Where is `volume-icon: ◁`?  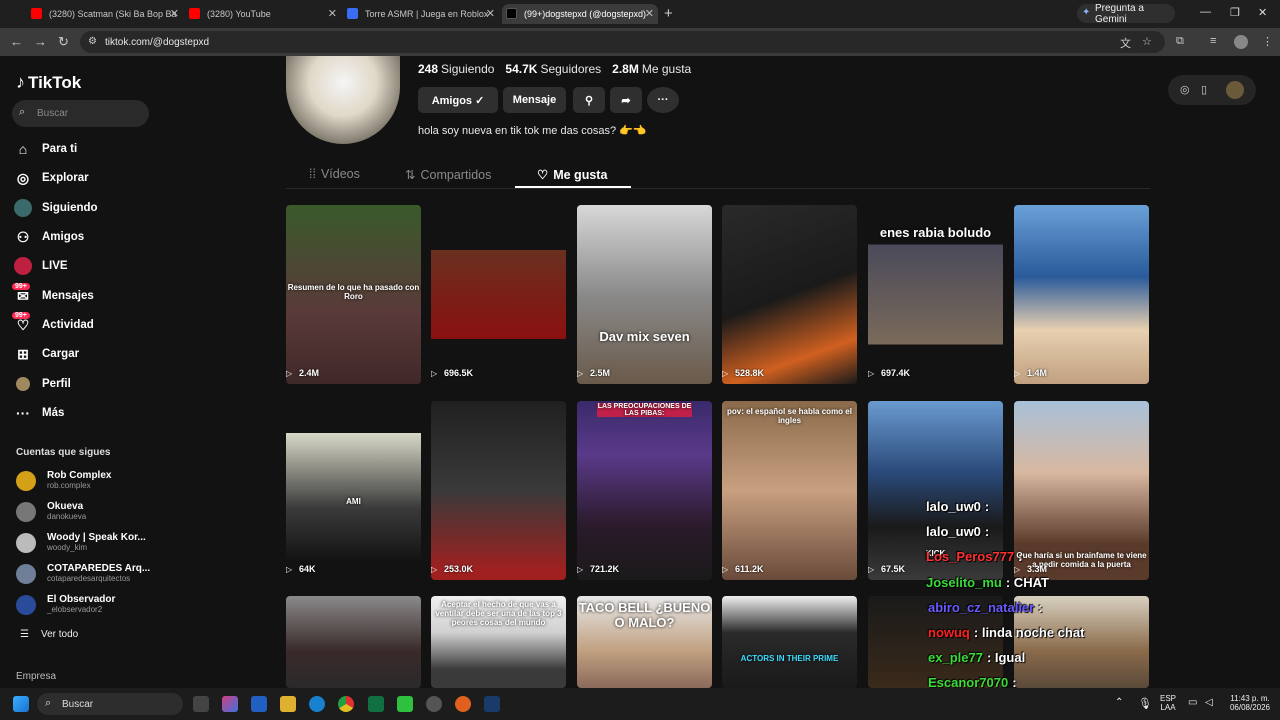 volume-icon: ◁ is located at coordinates (1209, 702).